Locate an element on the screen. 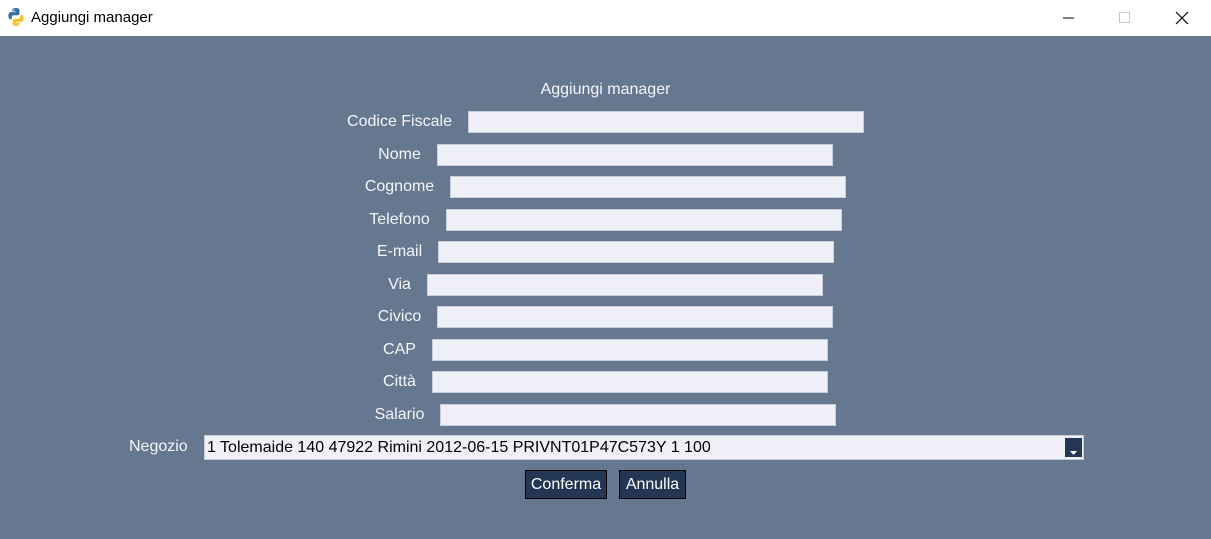 The width and height of the screenshot is (1211, 539). row-nome: Nome is located at coordinates (605, 155).